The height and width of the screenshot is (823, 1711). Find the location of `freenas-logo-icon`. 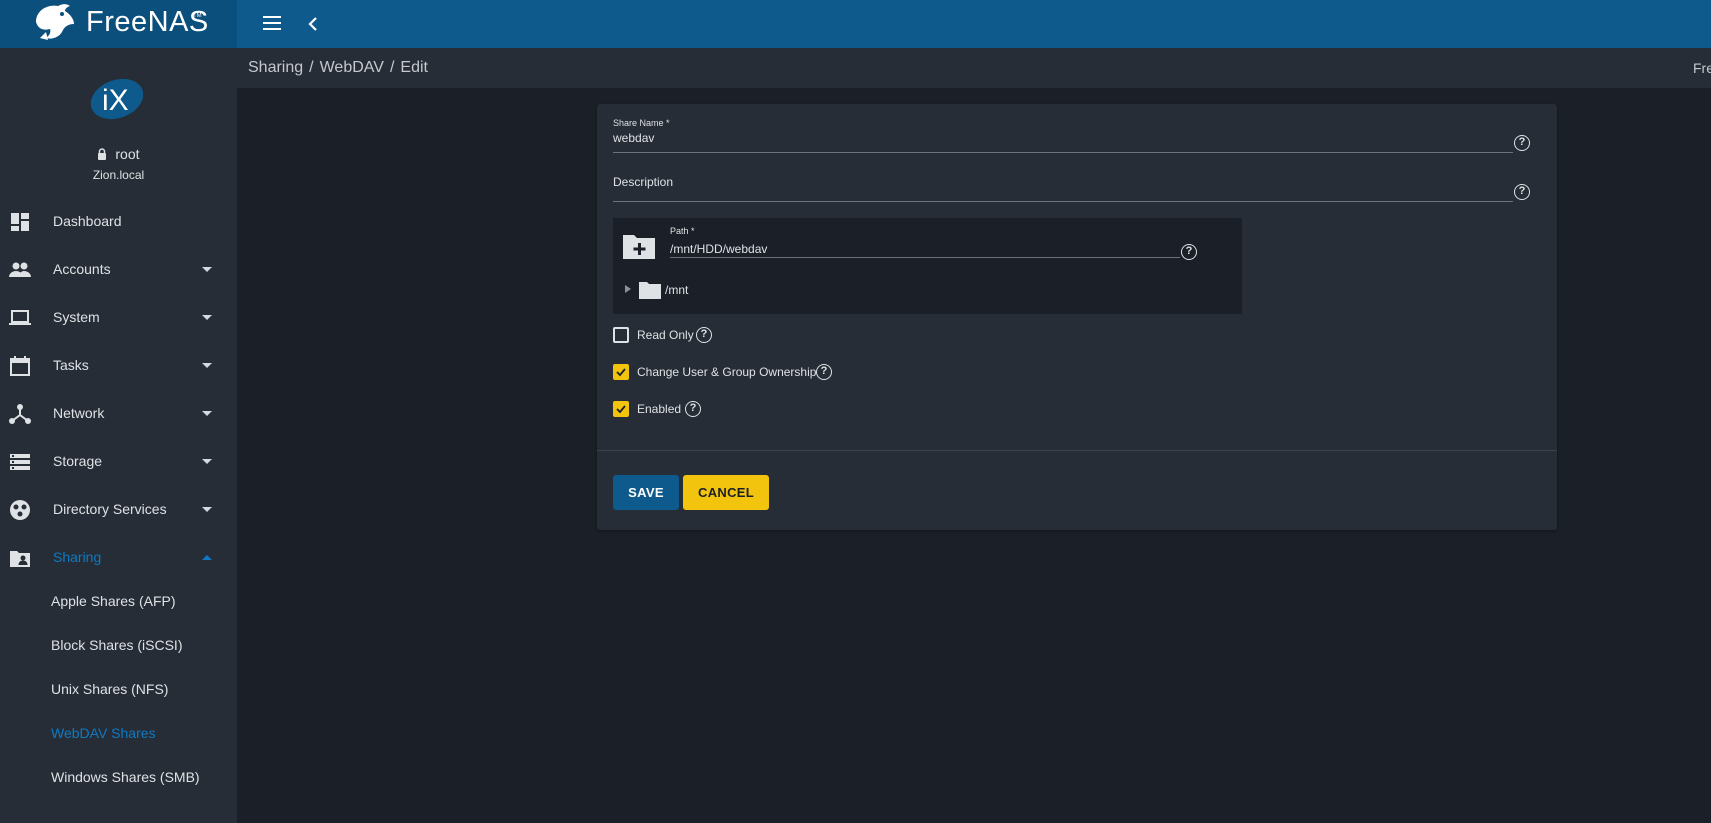

freenas-logo-icon is located at coordinates (55, 22).